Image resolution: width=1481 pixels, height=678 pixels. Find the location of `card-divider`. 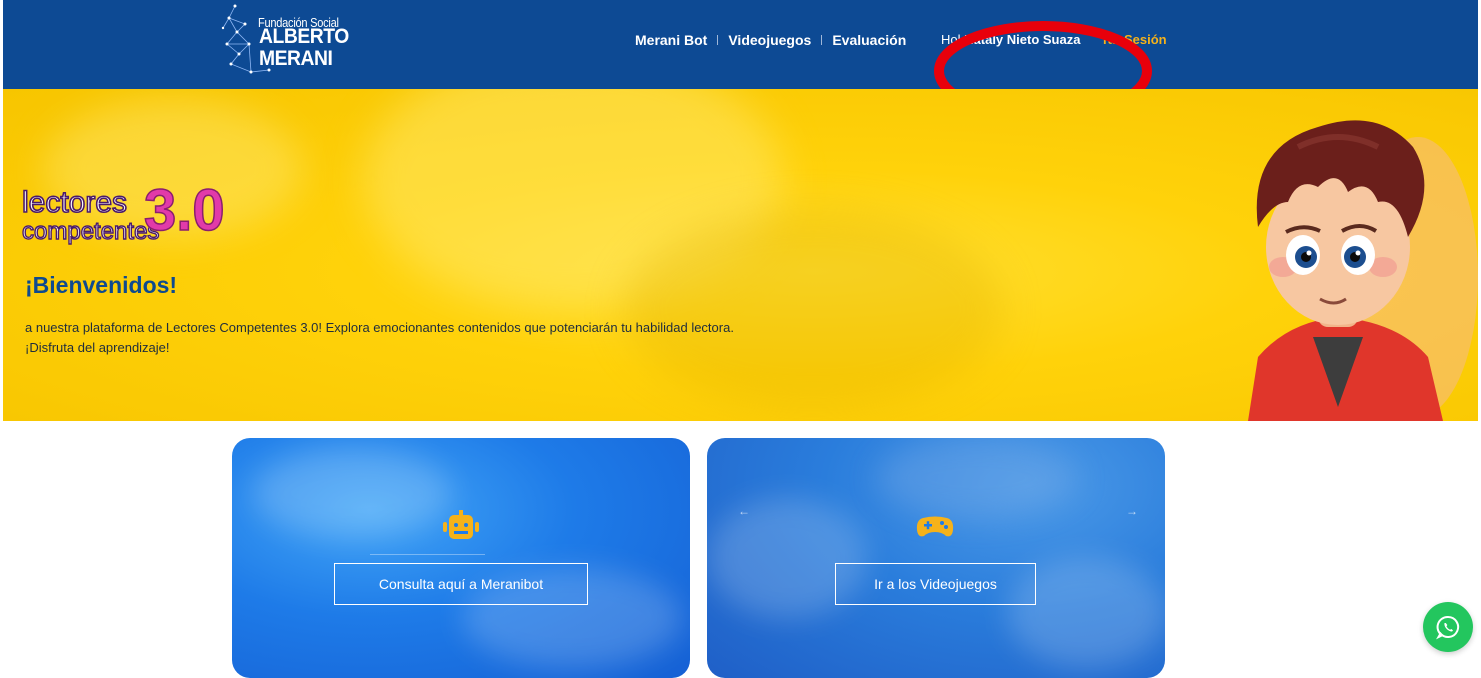

card-divider is located at coordinates (427, 554).